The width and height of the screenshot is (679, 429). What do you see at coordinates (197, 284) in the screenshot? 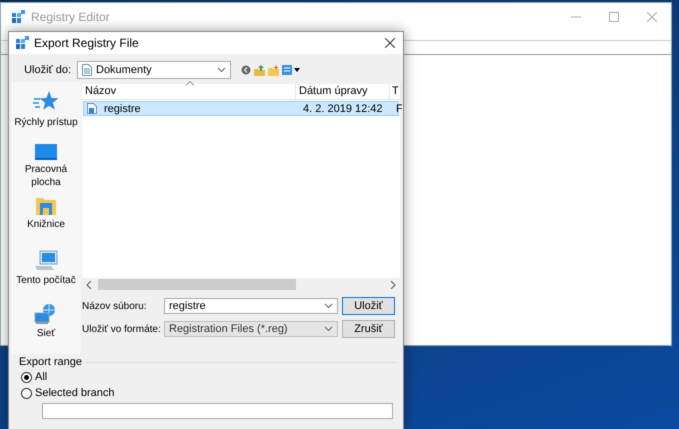
I see `scrollbar-thumb` at bounding box center [197, 284].